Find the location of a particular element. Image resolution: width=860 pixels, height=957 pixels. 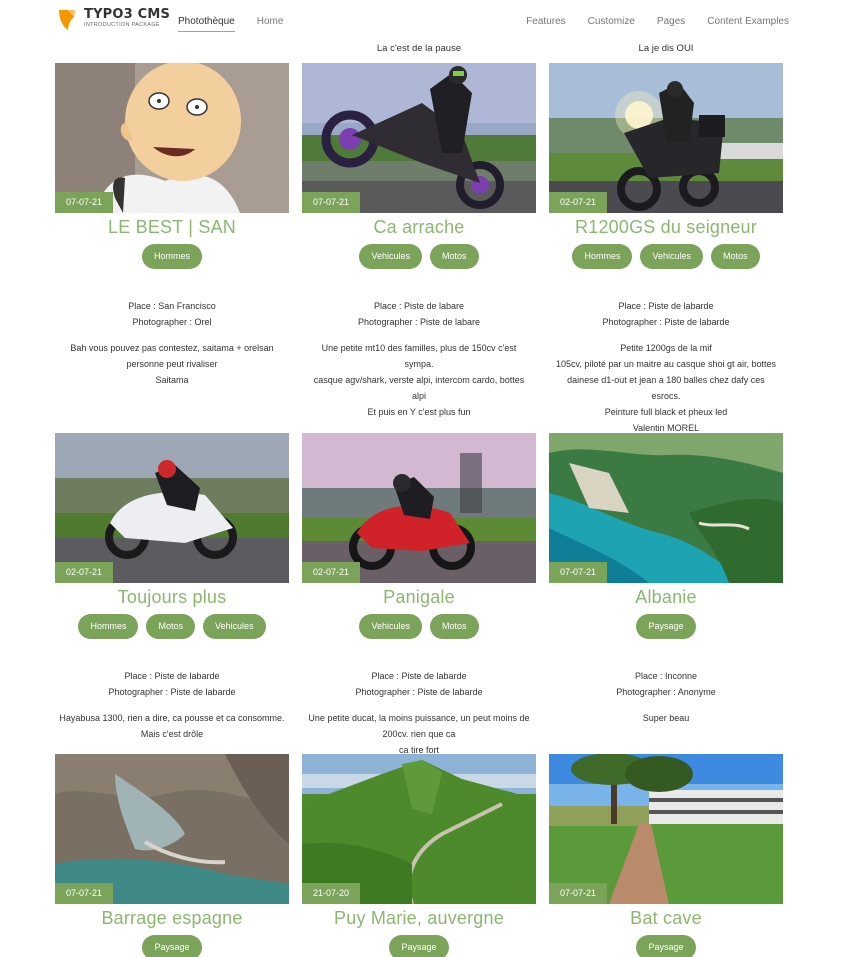

main-nav: Photothèque Home is located at coordinates (230, 24).